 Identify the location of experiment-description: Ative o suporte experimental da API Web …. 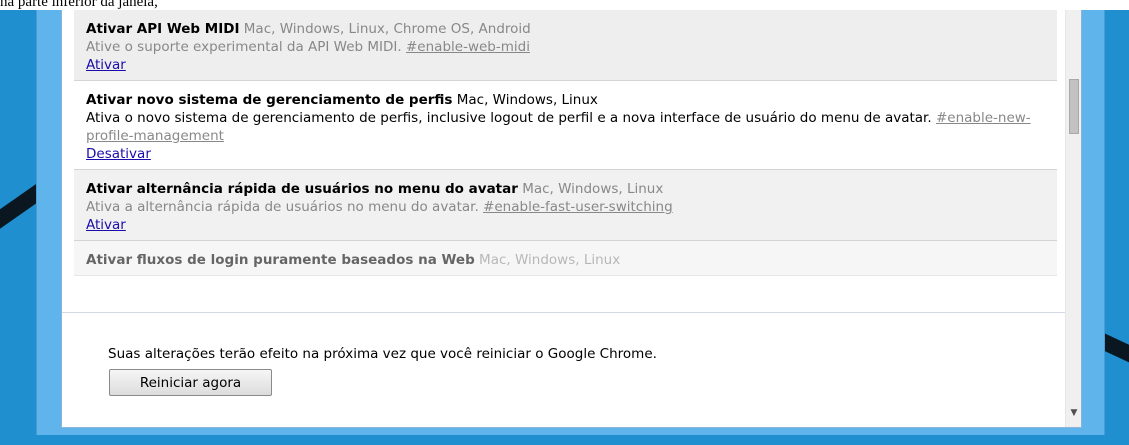
(244, 47).